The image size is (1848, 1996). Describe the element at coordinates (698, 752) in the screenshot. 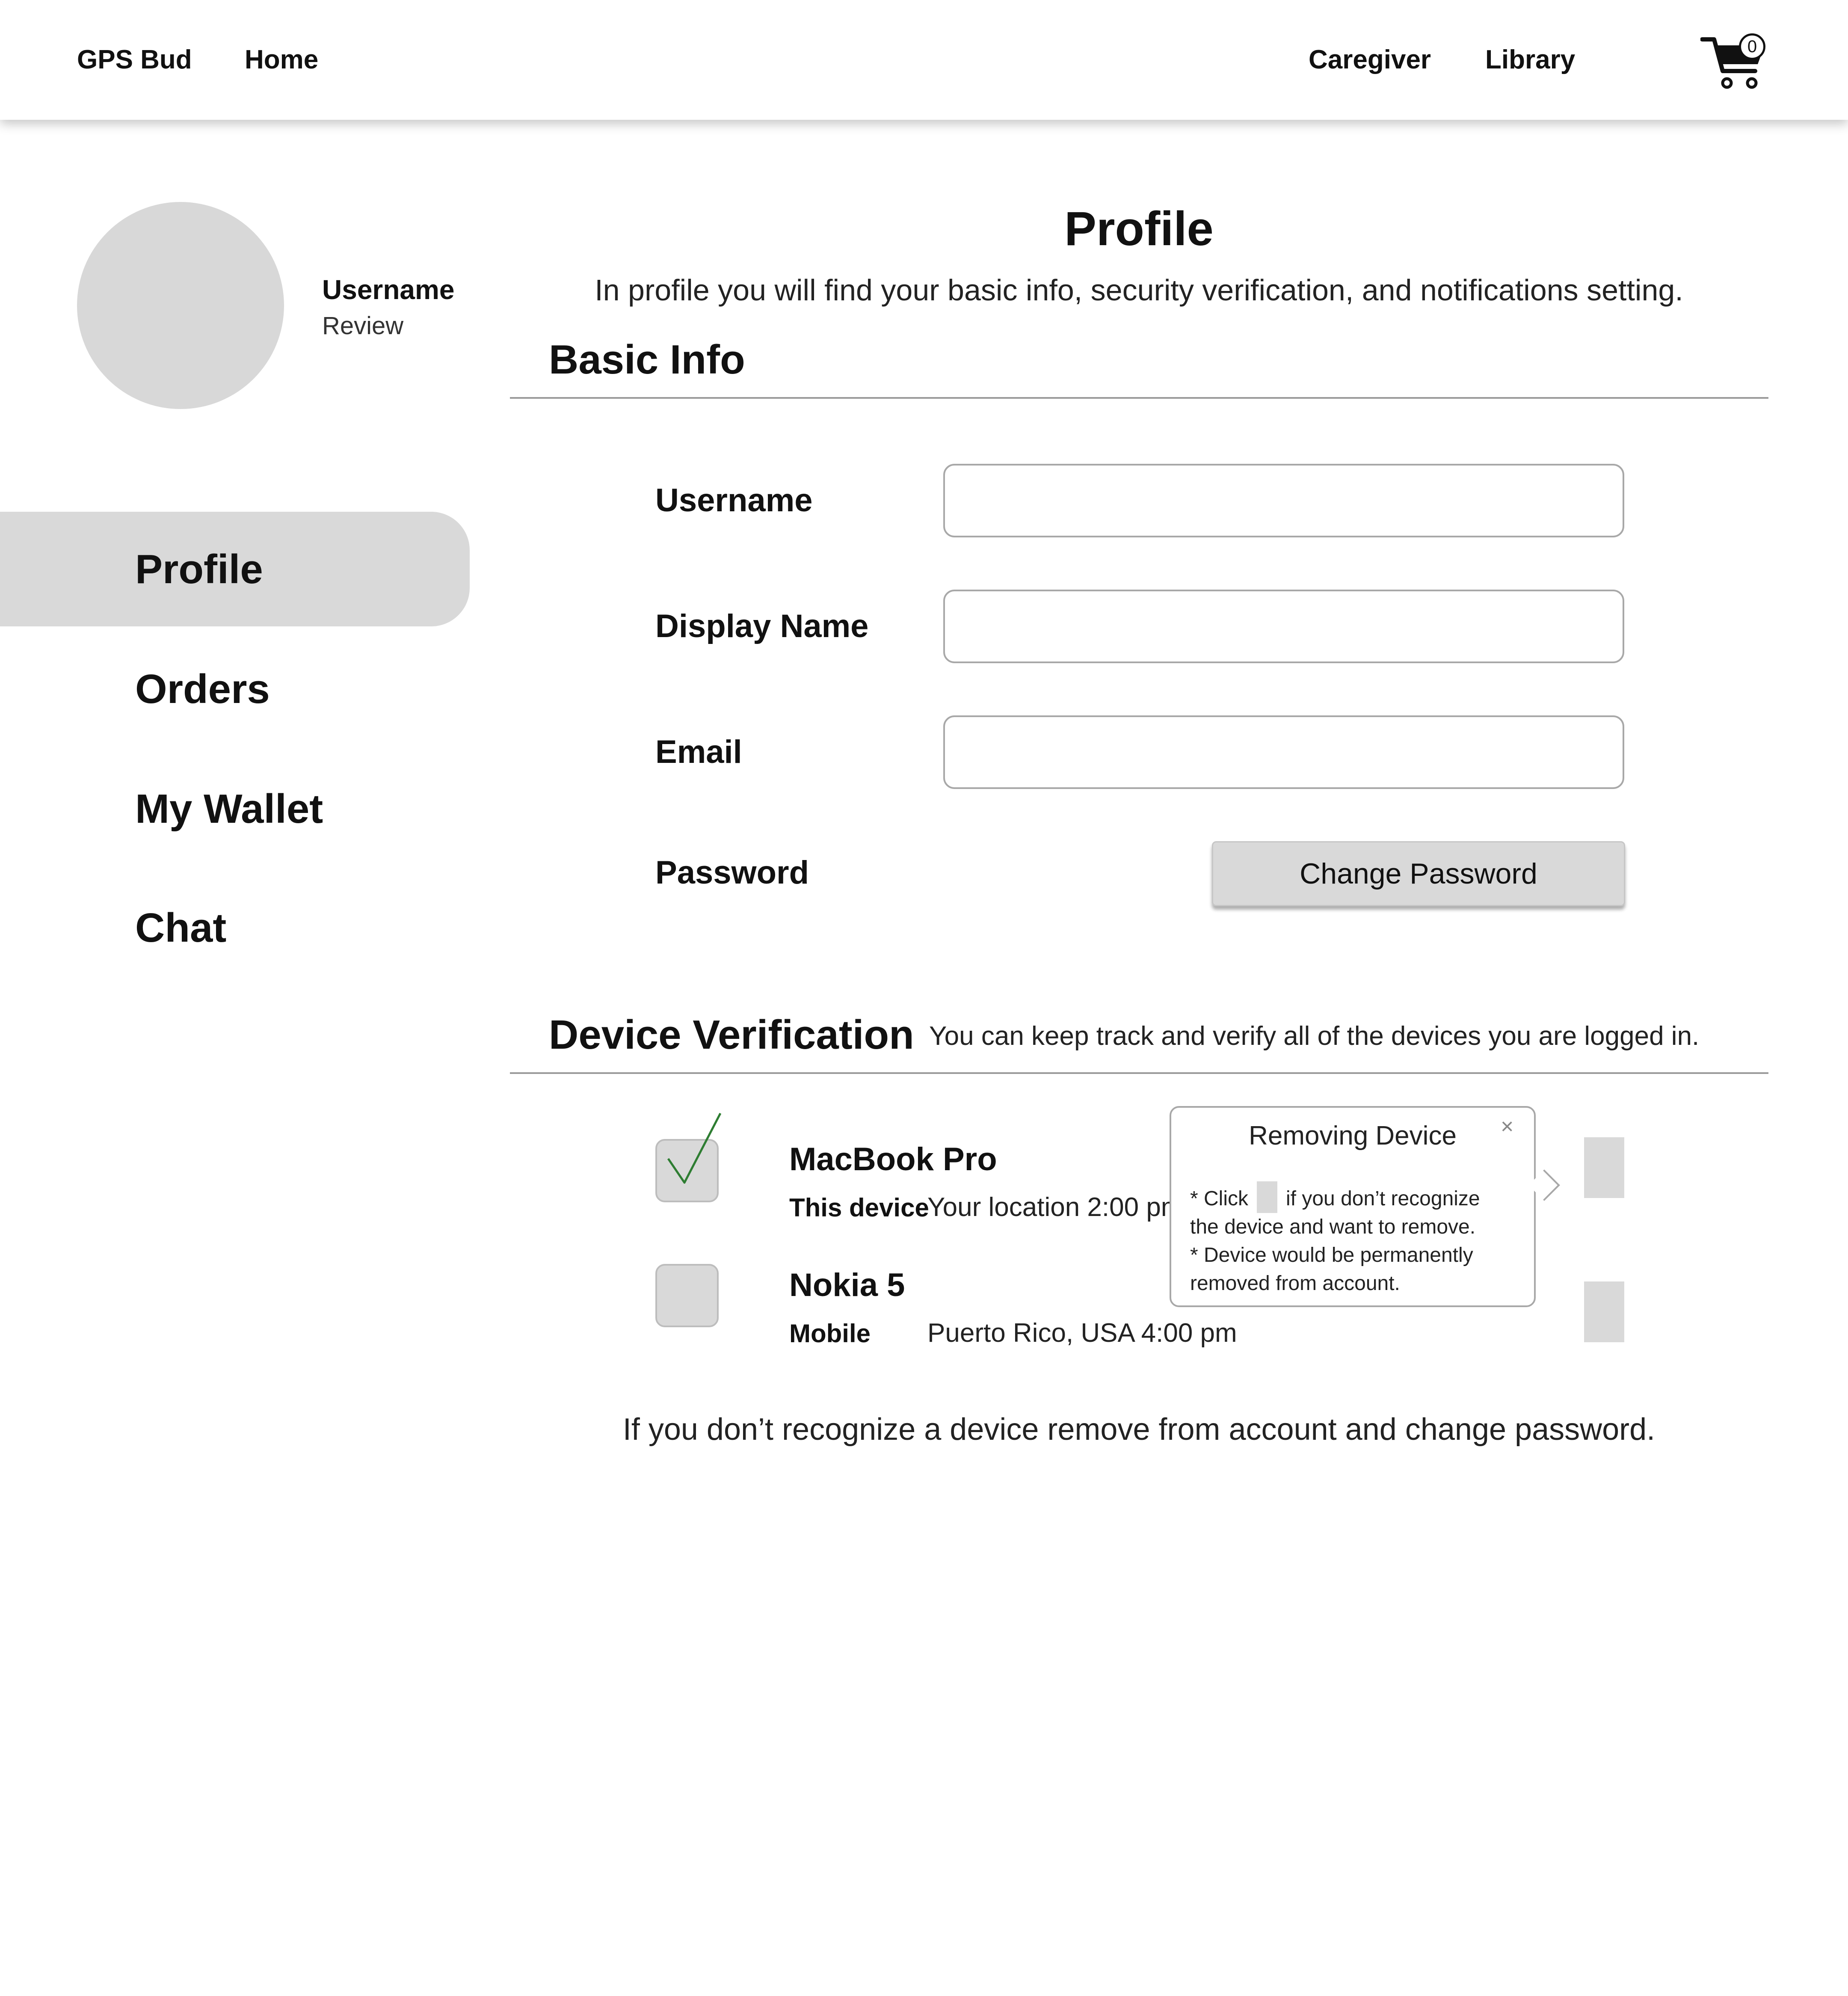

I see `email-label: Email` at that location.